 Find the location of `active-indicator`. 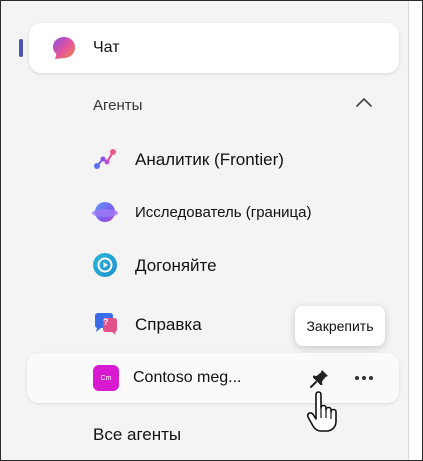

active-indicator is located at coordinates (21, 48).